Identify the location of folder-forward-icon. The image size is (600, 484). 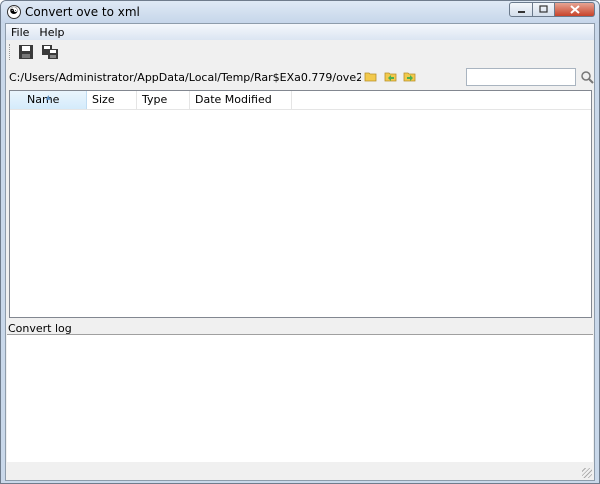
(409, 77).